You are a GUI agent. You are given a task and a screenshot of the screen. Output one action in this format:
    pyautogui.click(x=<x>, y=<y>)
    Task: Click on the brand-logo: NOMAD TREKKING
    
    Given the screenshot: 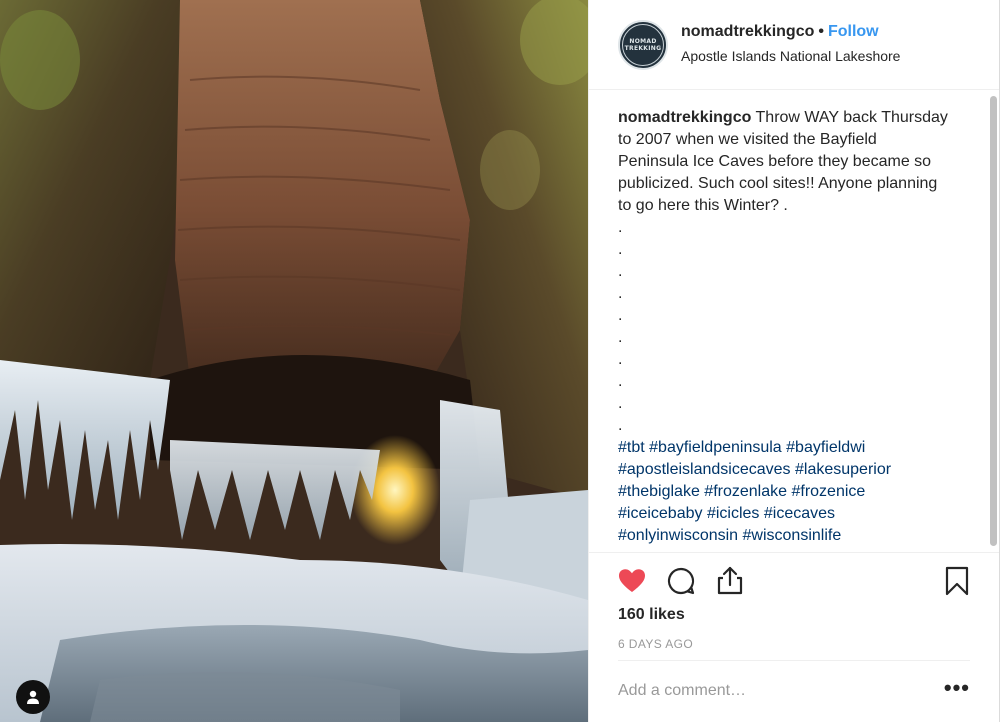 What is the action you would take?
    pyautogui.click(x=643, y=45)
    